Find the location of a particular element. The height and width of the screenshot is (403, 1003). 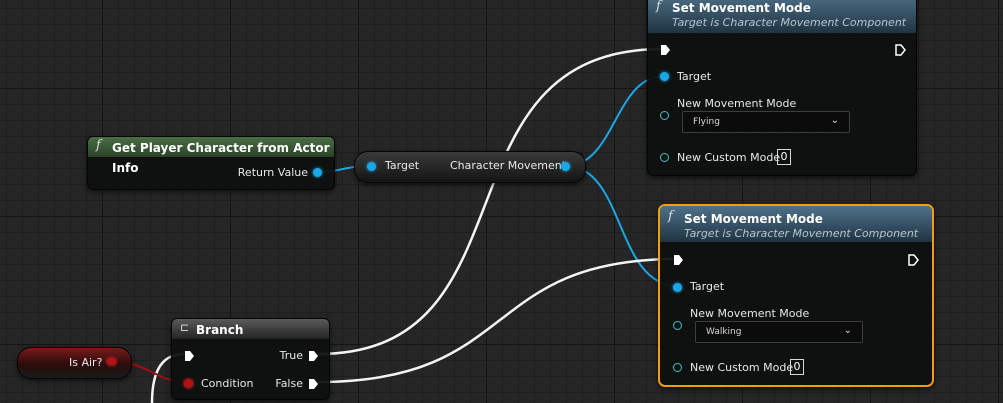

node-header: ⊏ Branch is located at coordinates (250, 329).